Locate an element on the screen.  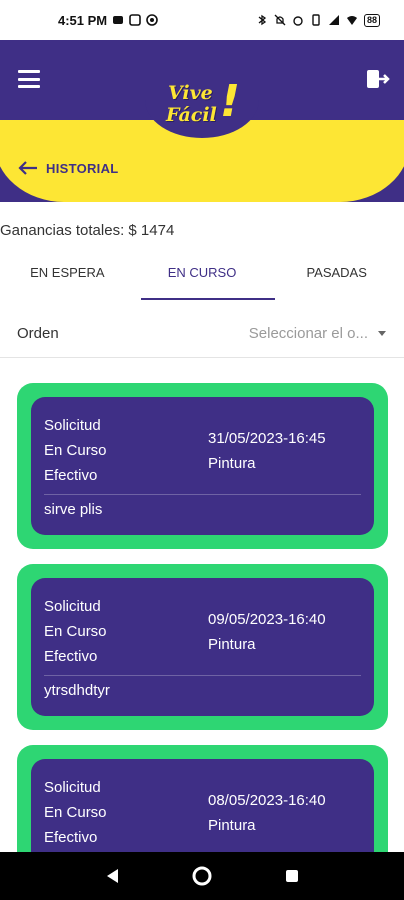
battery-level: 88 is located at coordinates (371, 20).